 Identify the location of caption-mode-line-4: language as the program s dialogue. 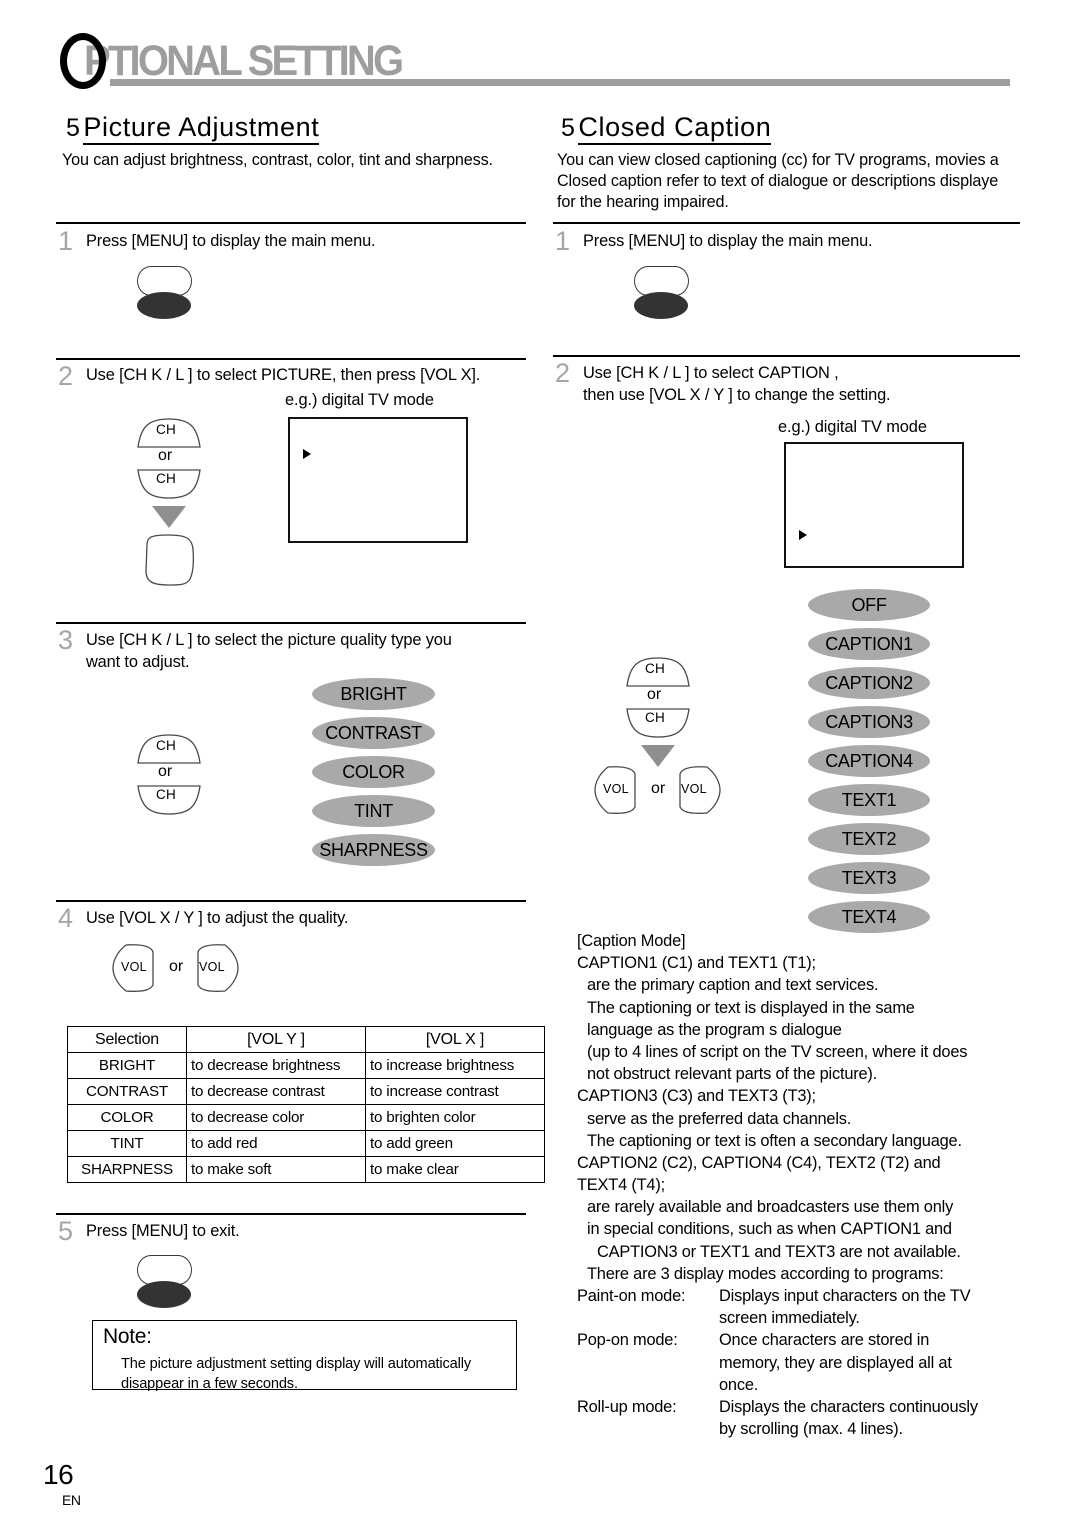
(714, 1029).